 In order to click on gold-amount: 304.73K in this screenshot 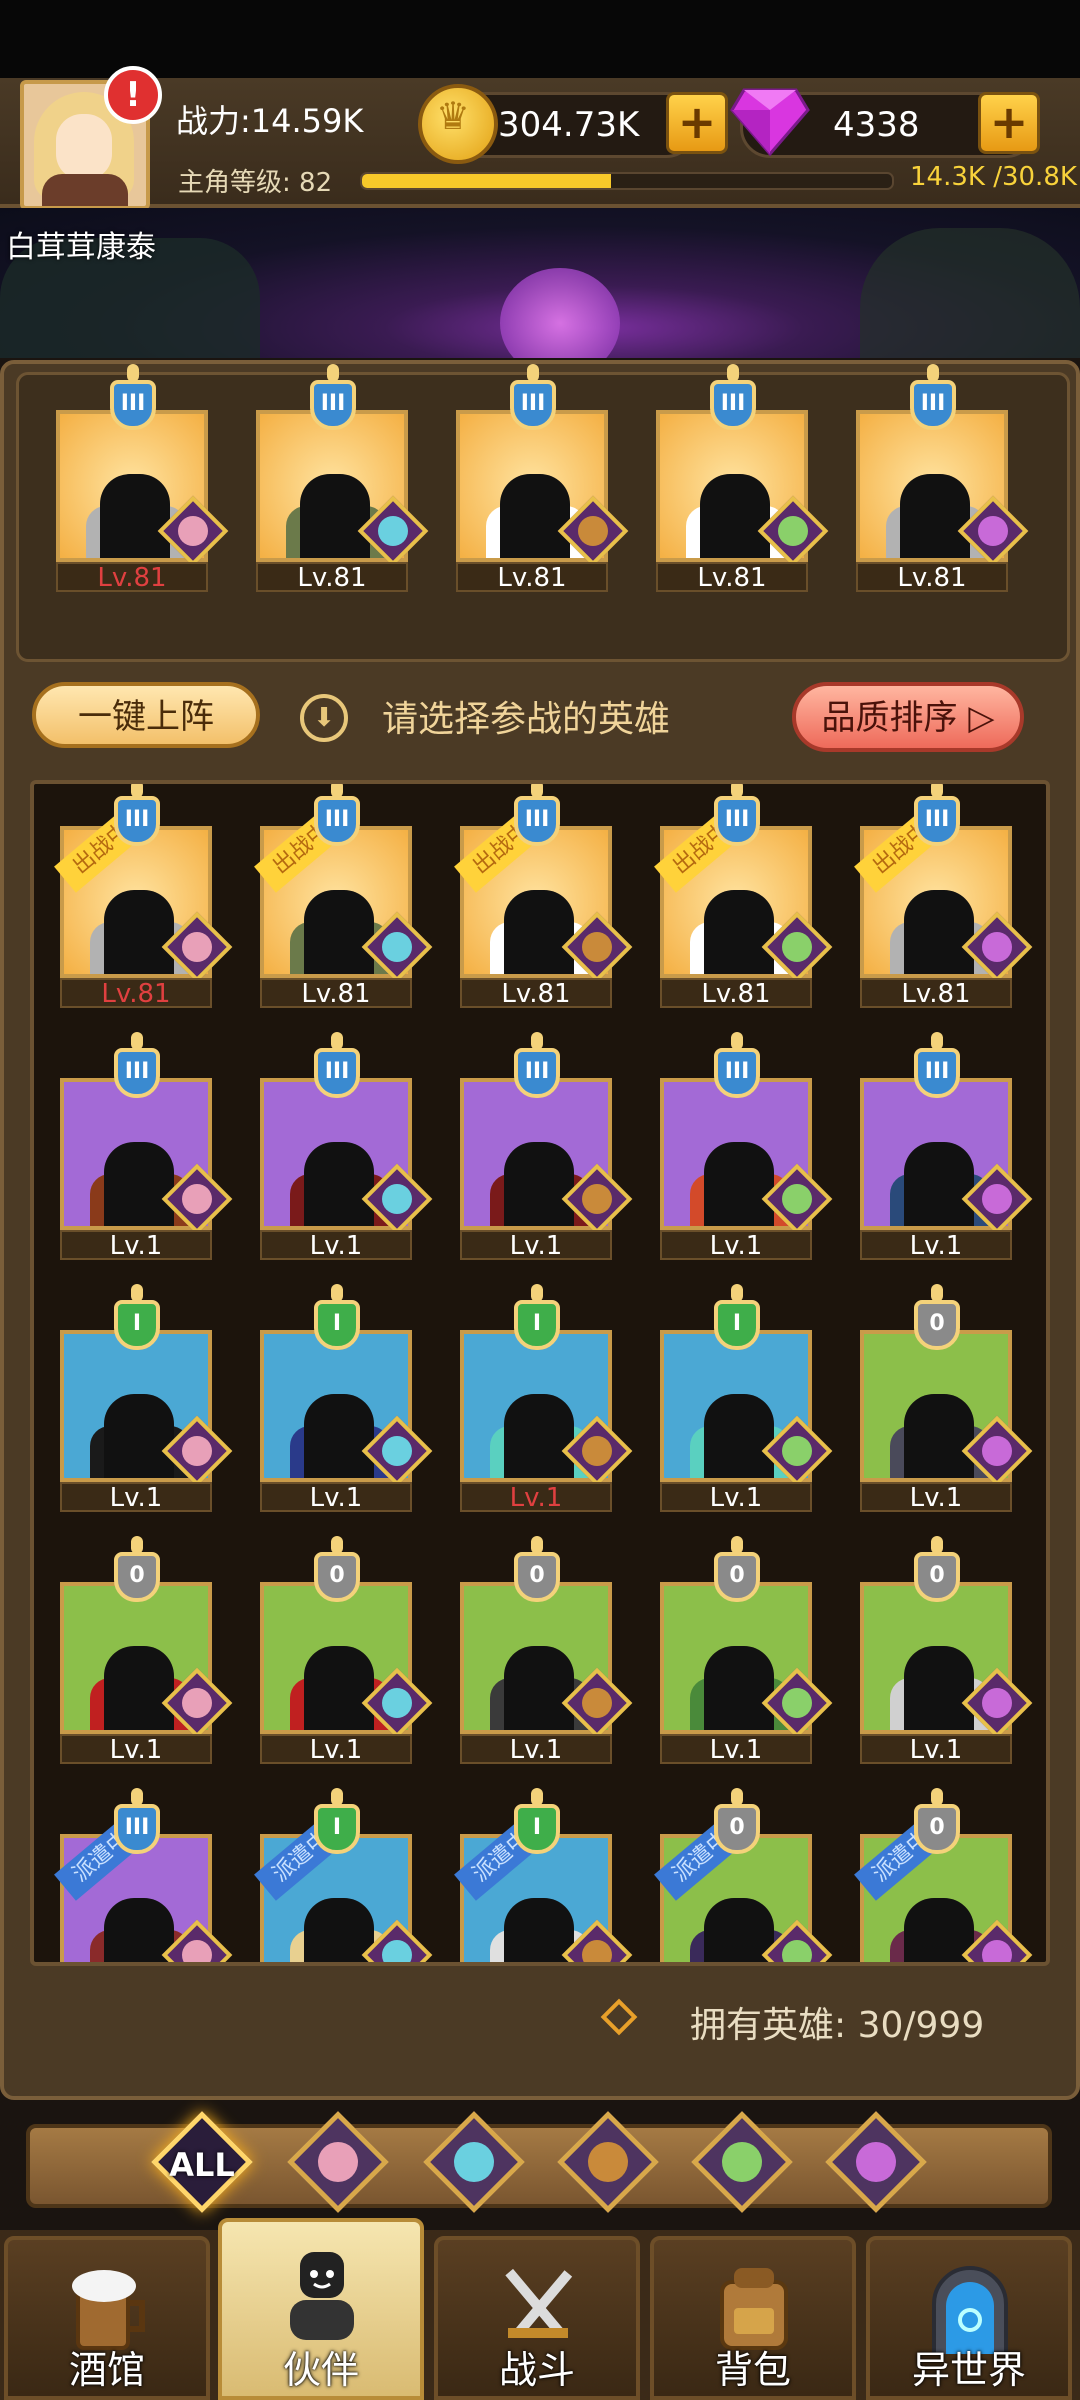, I will do `click(569, 125)`.